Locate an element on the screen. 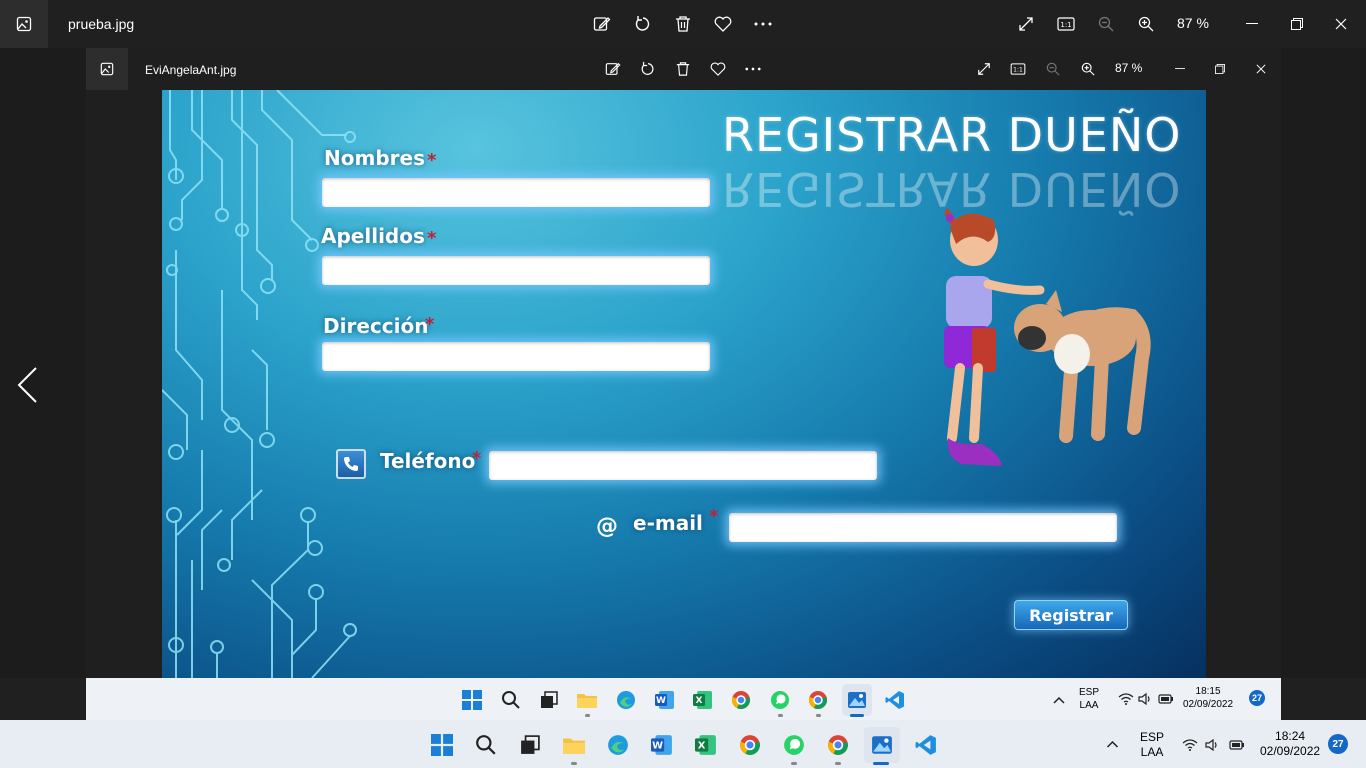  inner-window-title: EviAngelaAnt.jpg is located at coordinates (191, 70).